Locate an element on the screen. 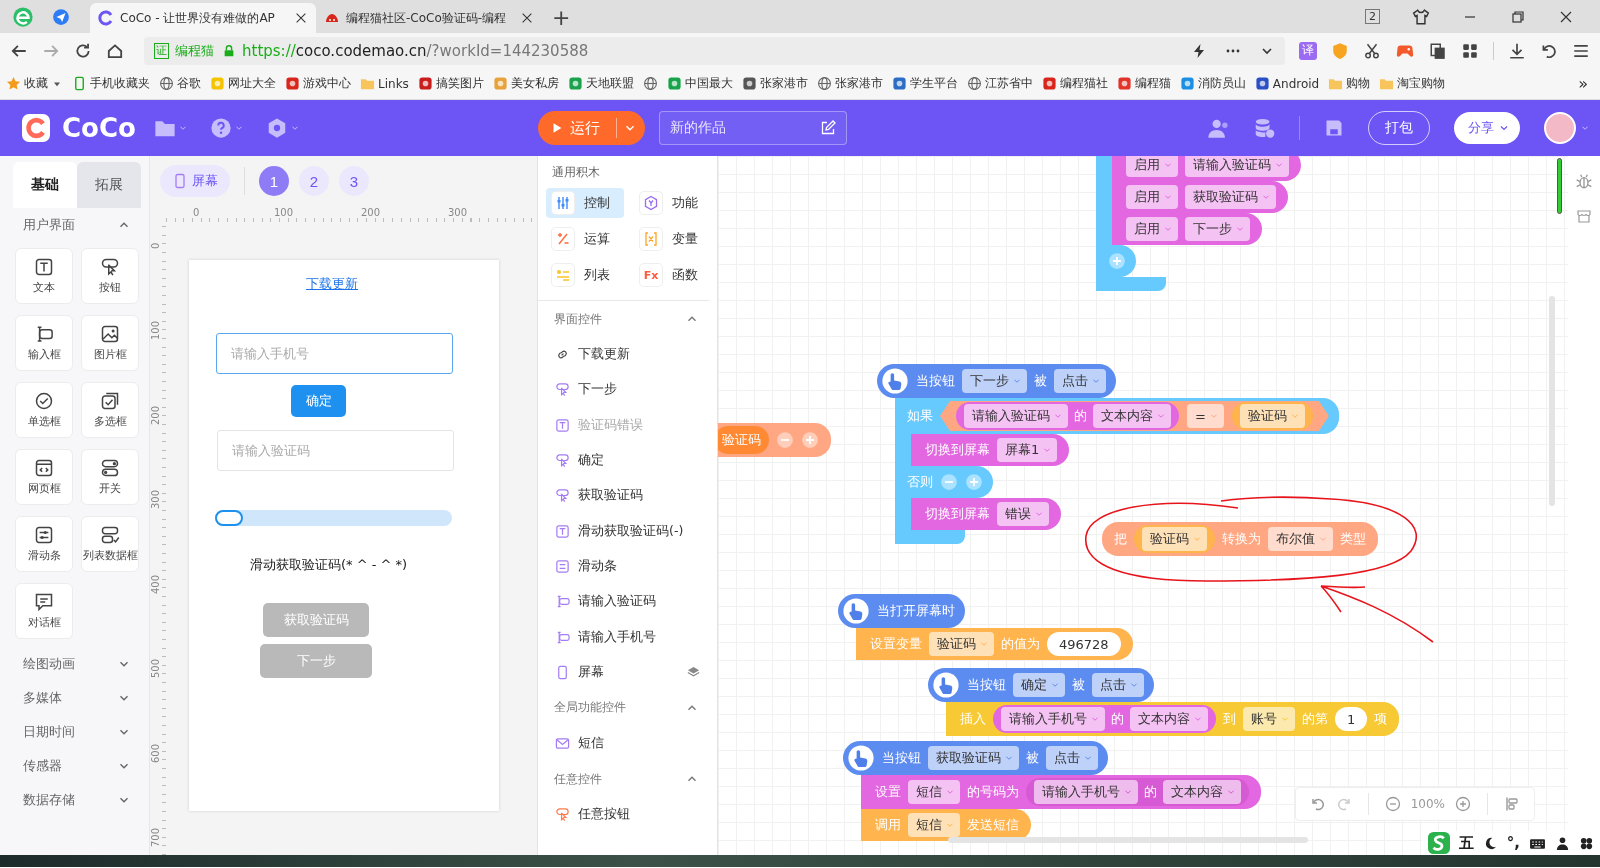 This screenshot has height=868, width=1600. category-tab: Fx 函数 is located at coordinates (673, 275).